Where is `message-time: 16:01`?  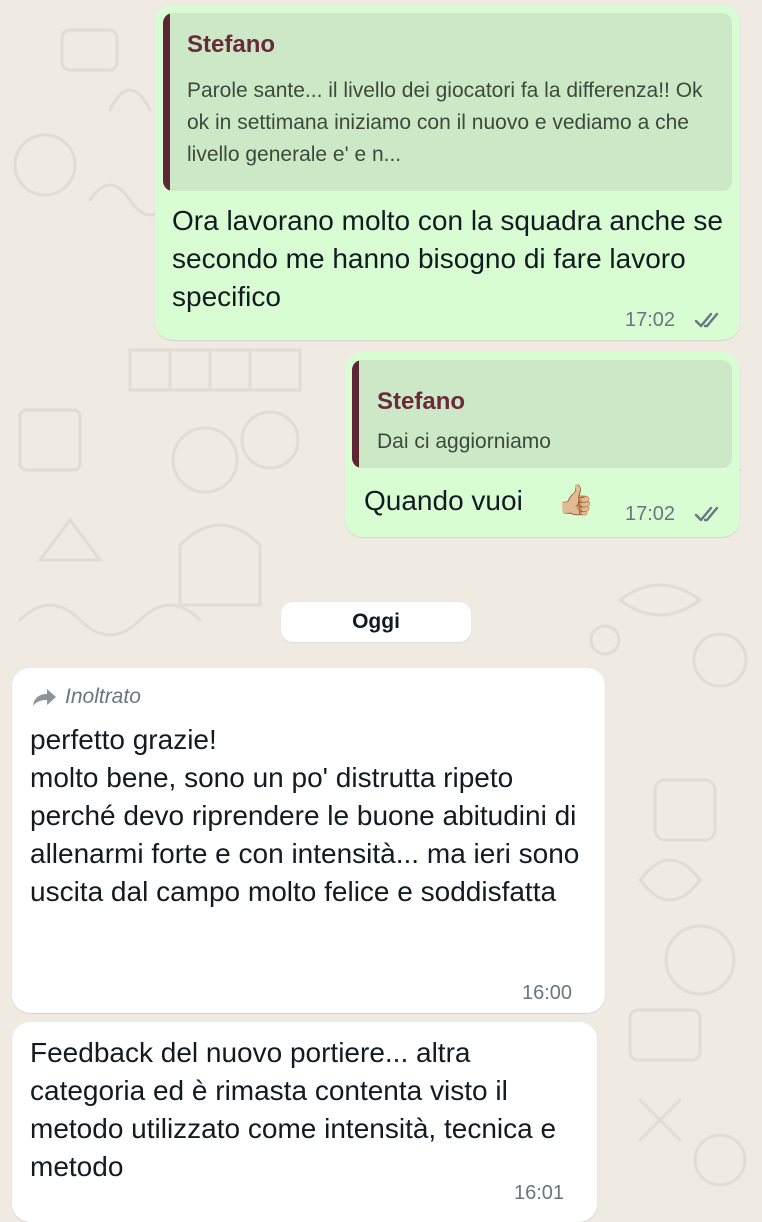 message-time: 16:01 is located at coordinates (539, 1193).